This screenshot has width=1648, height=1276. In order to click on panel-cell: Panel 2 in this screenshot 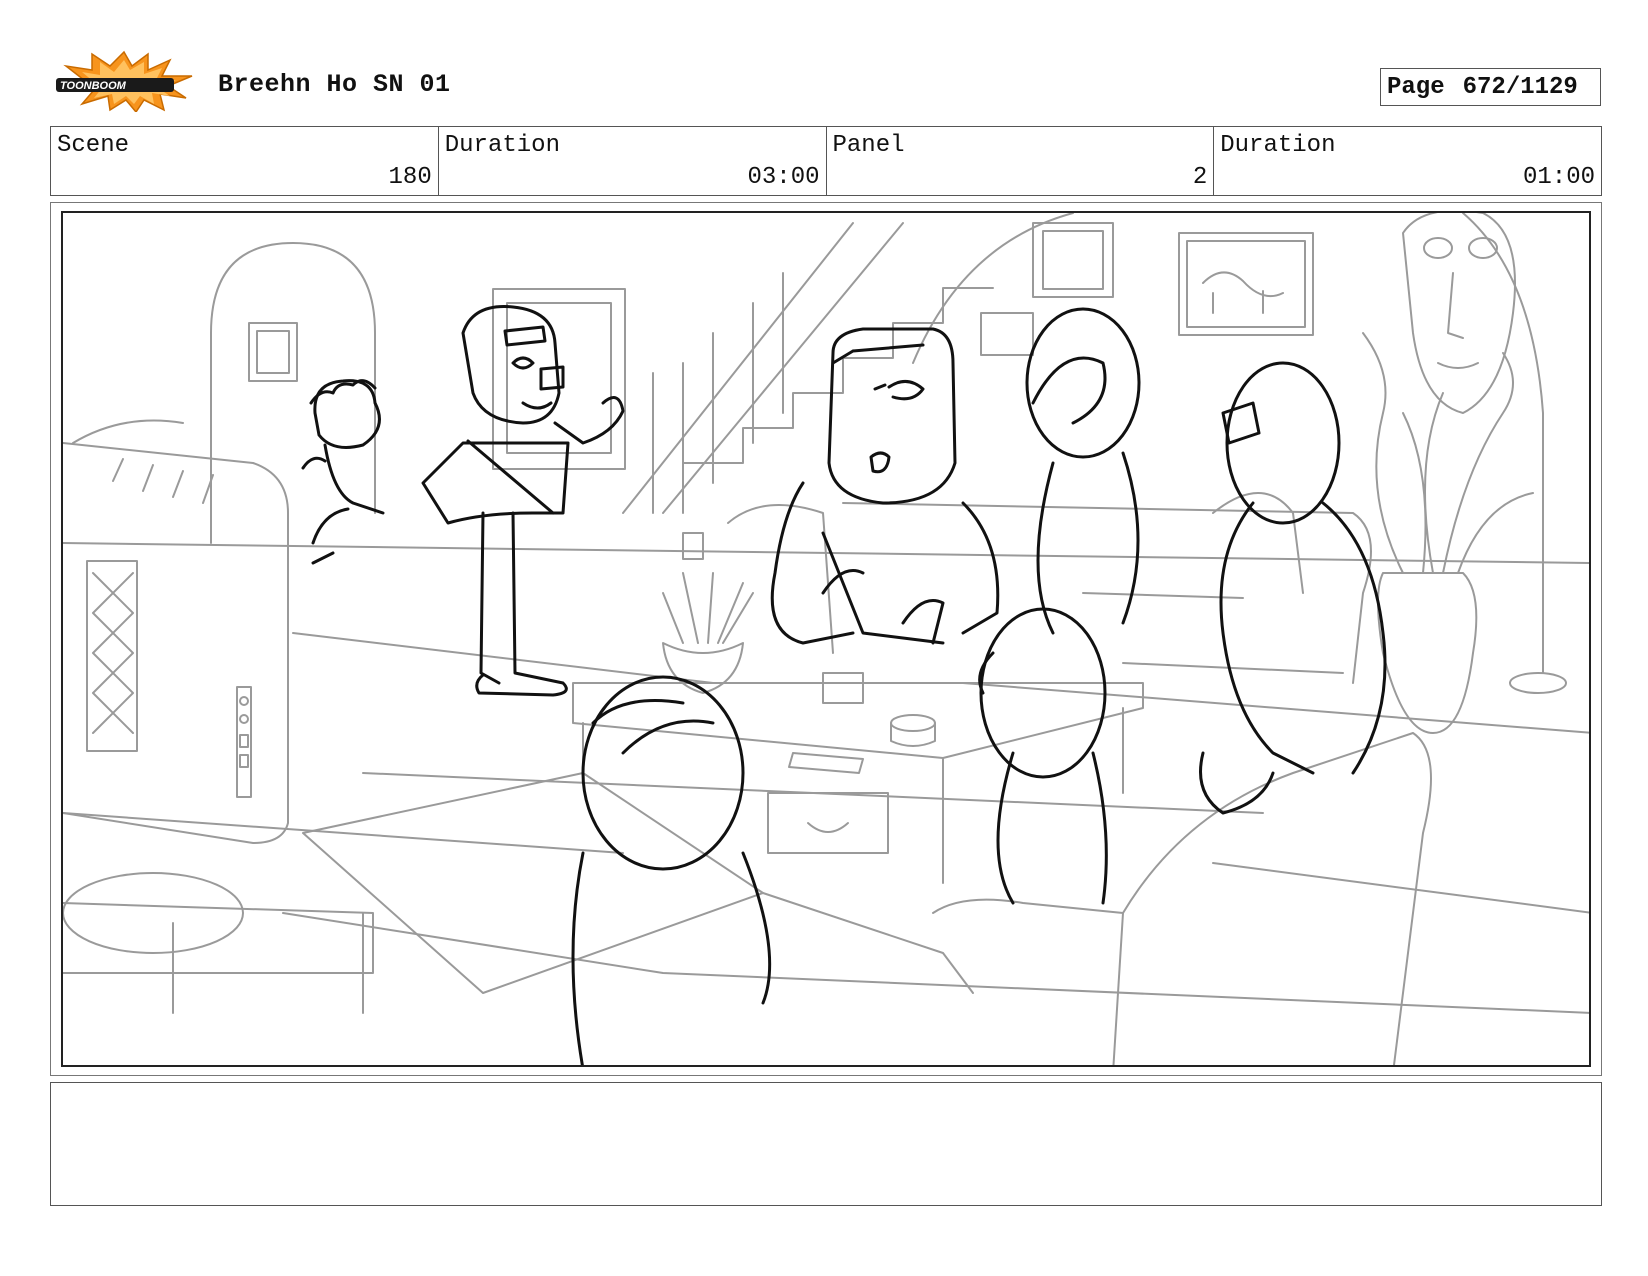, I will do `click(1021, 161)`.